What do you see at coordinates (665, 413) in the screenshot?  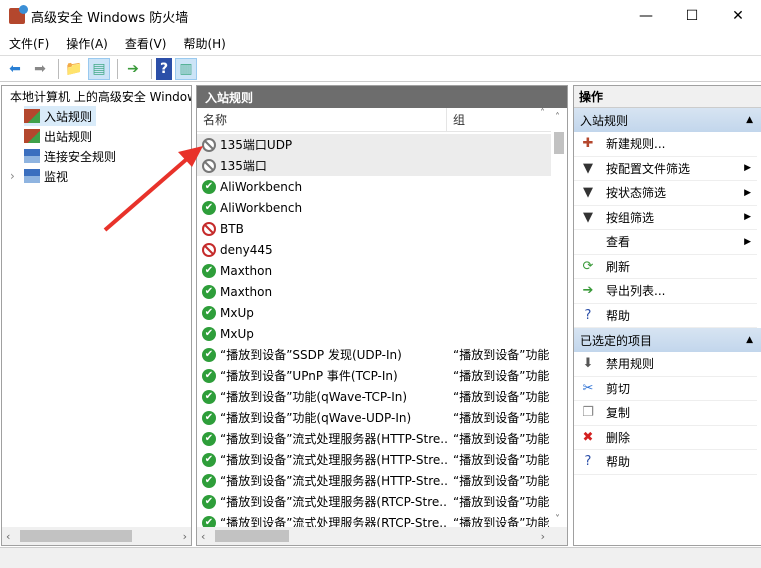 I see `action-item: ❐ 复制` at bounding box center [665, 413].